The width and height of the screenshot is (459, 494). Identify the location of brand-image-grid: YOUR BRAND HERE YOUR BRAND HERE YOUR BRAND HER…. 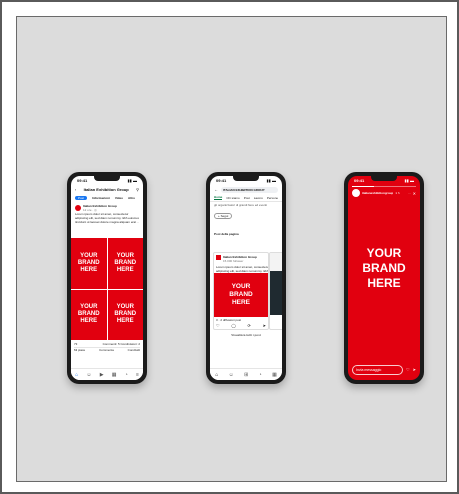
(107, 289).